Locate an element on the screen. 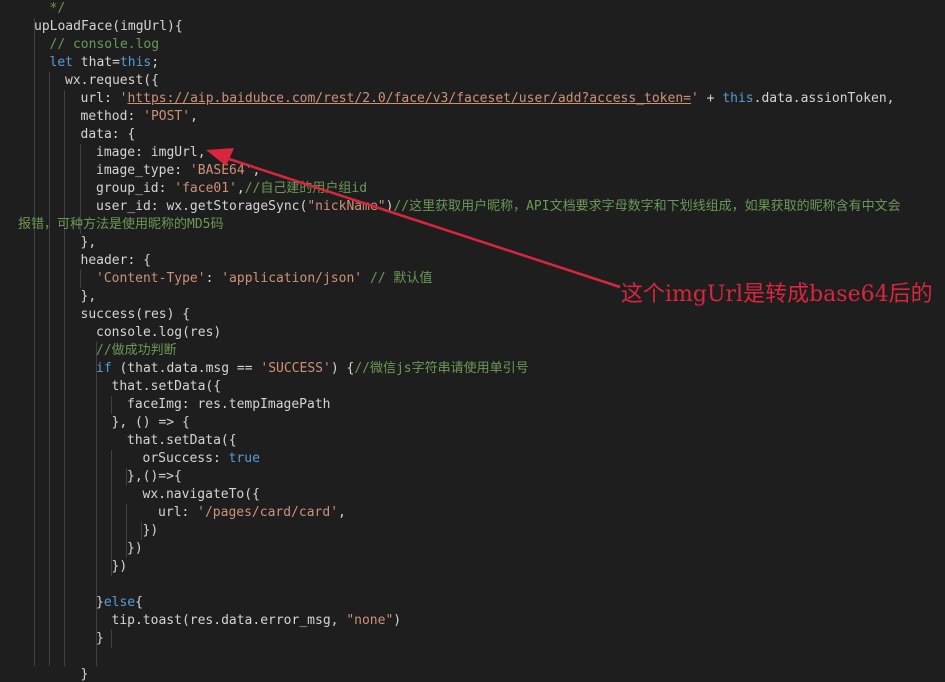  annotation-label: 这个imgUrl是转成base64后的 is located at coordinates (777, 294).